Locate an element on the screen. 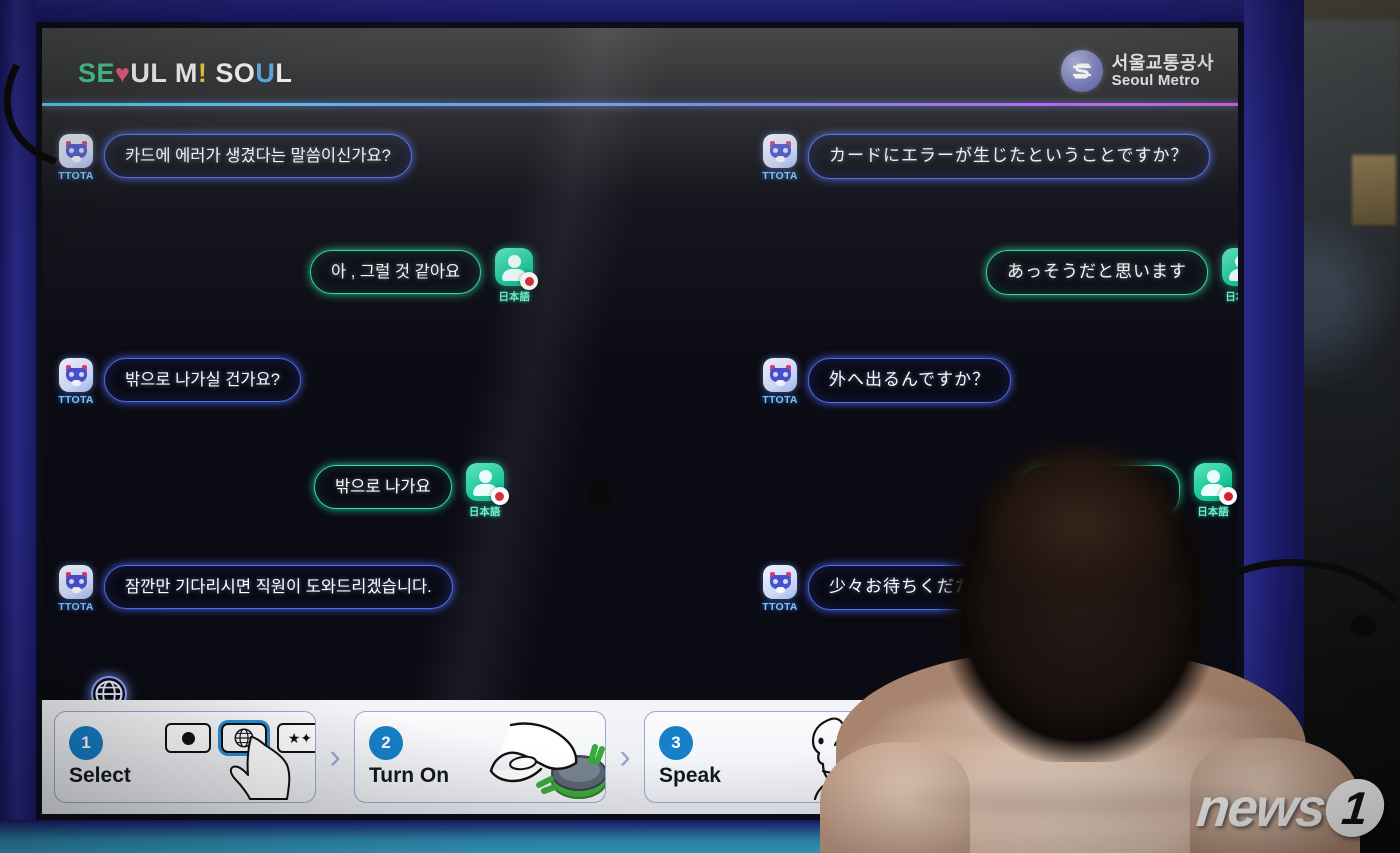 The width and height of the screenshot is (1400, 853). metro-text: 서울교통공사 Seoul Metro is located at coordinates (1162, 70).